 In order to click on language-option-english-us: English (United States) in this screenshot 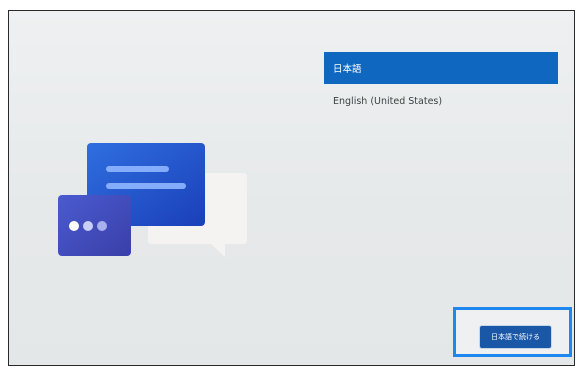, I will do `click(441, 101)`.